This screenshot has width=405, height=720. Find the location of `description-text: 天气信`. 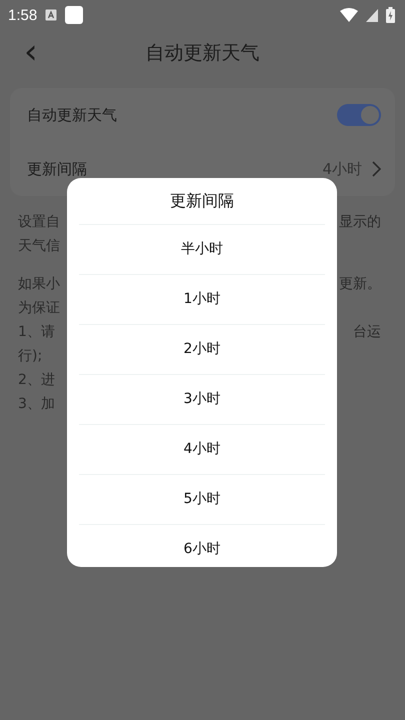

description-text: 天气信 is located at coordinates (39, 246).